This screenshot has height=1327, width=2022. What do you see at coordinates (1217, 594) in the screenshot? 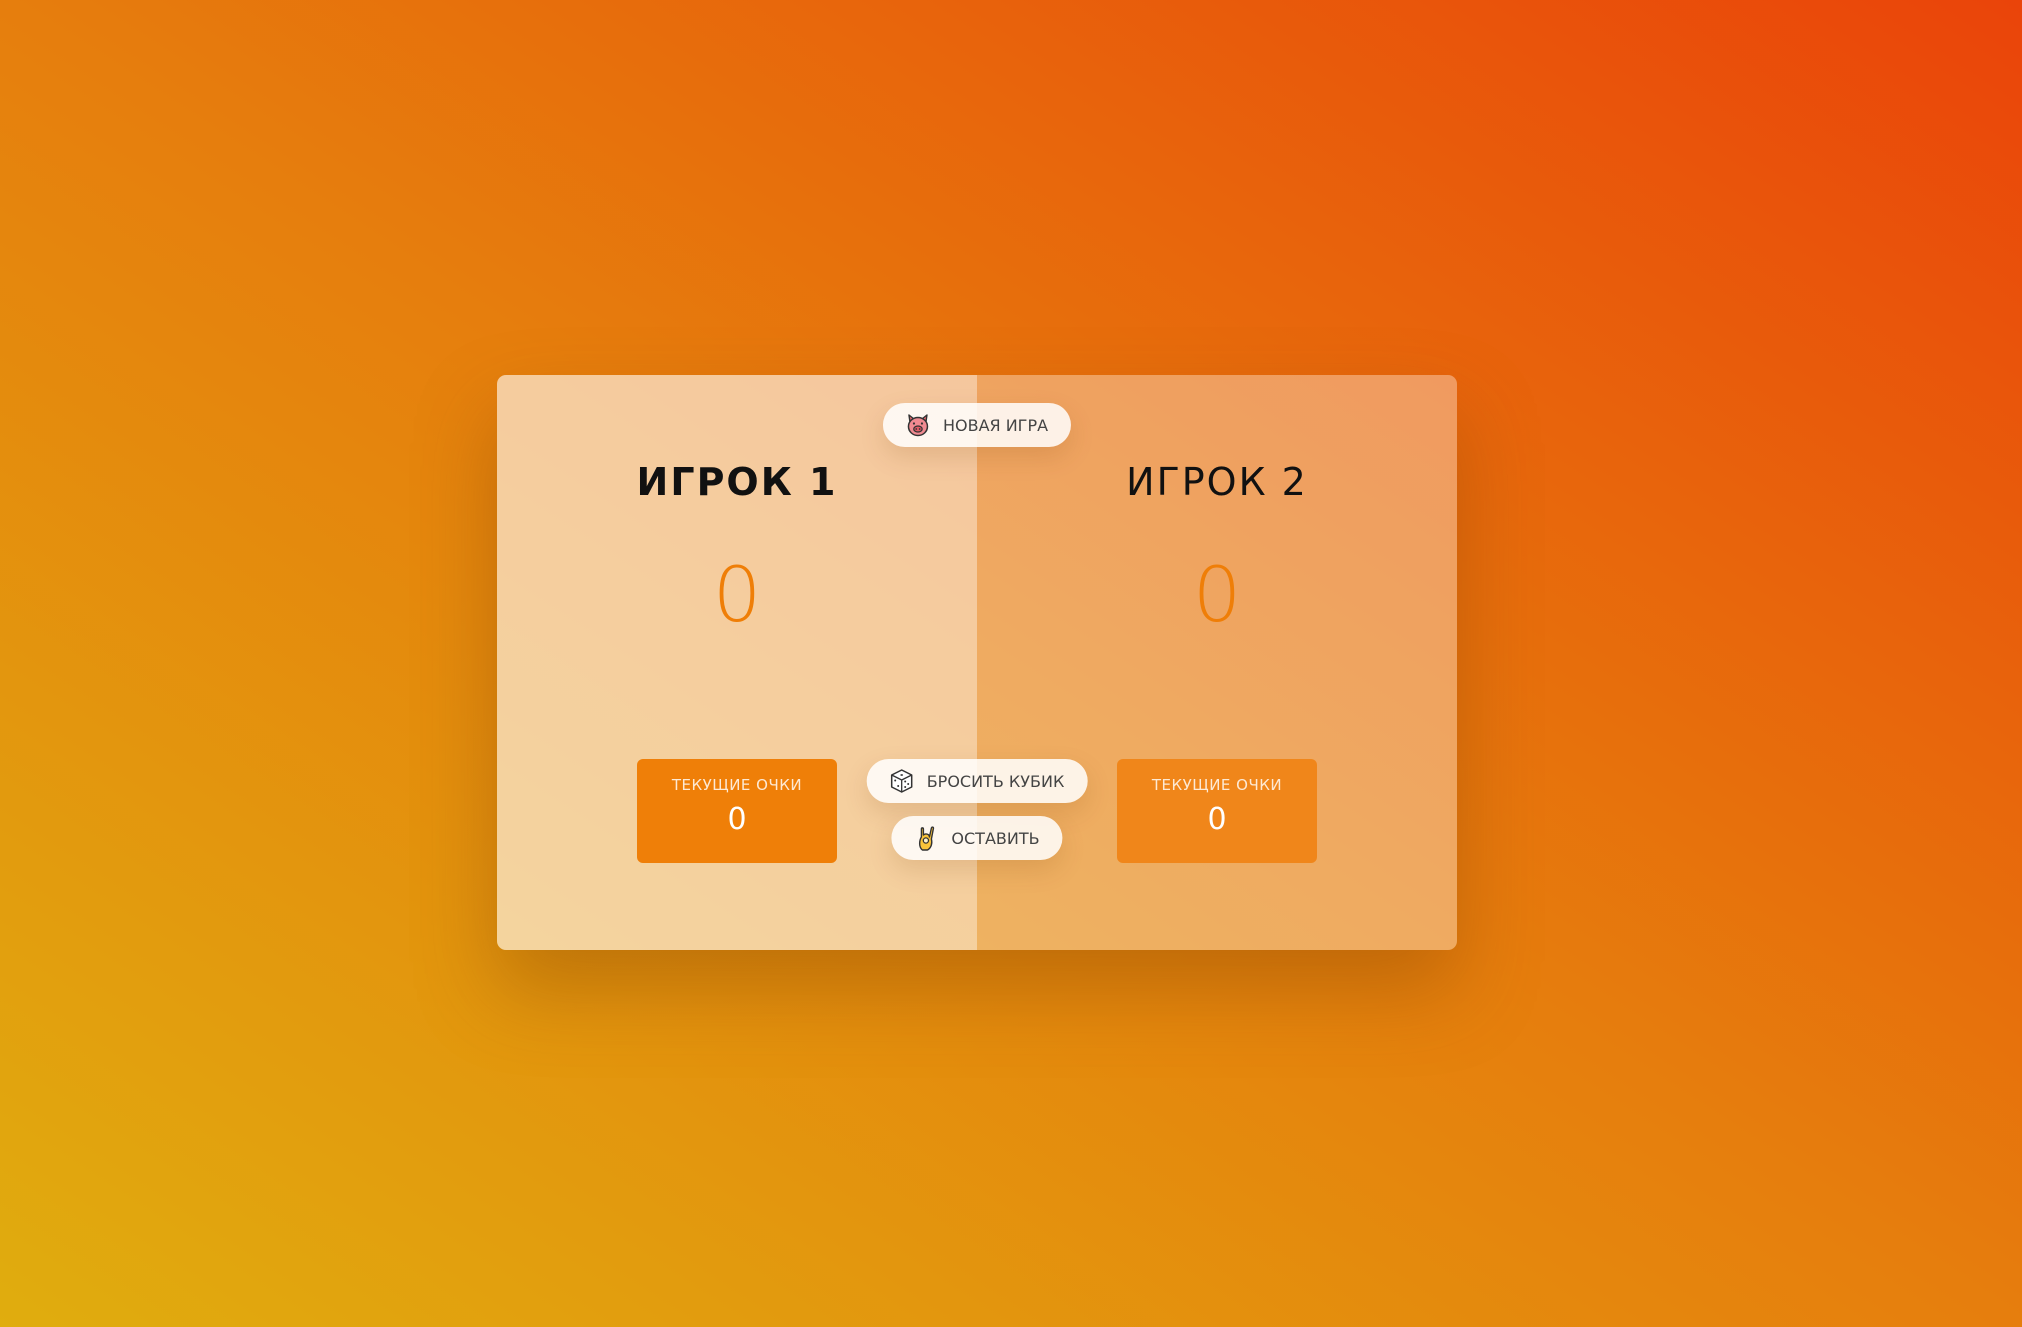
I see `player-2-total-score: 0` at bounding box center [1217, 594].